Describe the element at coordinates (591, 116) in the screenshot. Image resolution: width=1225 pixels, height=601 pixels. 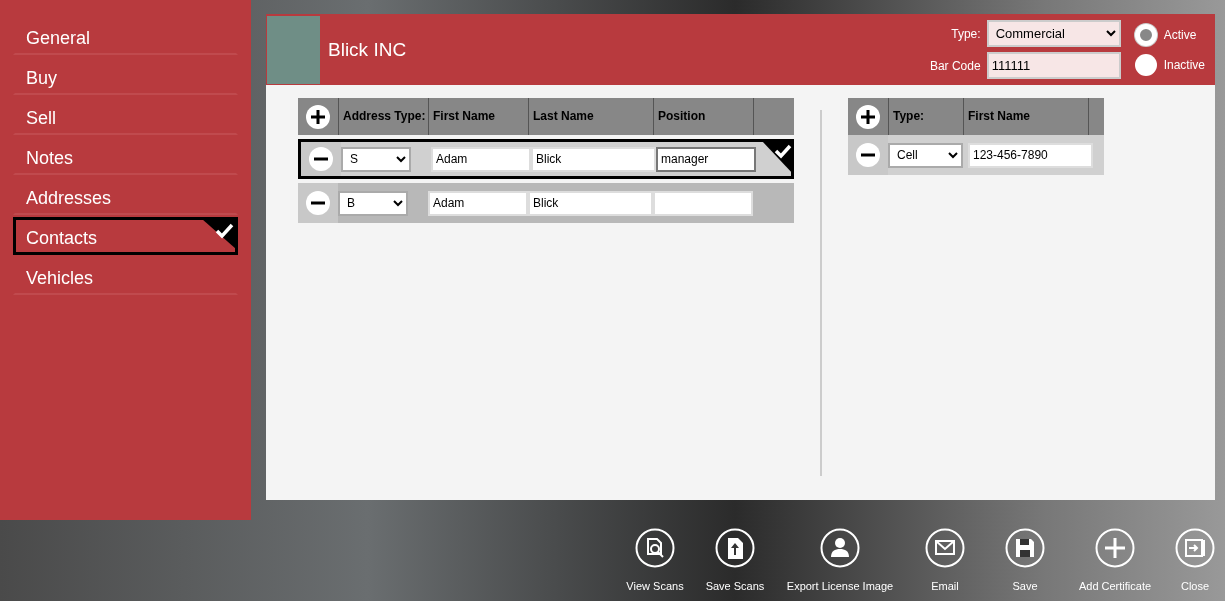
I see `column-header: Last Name` at that location.